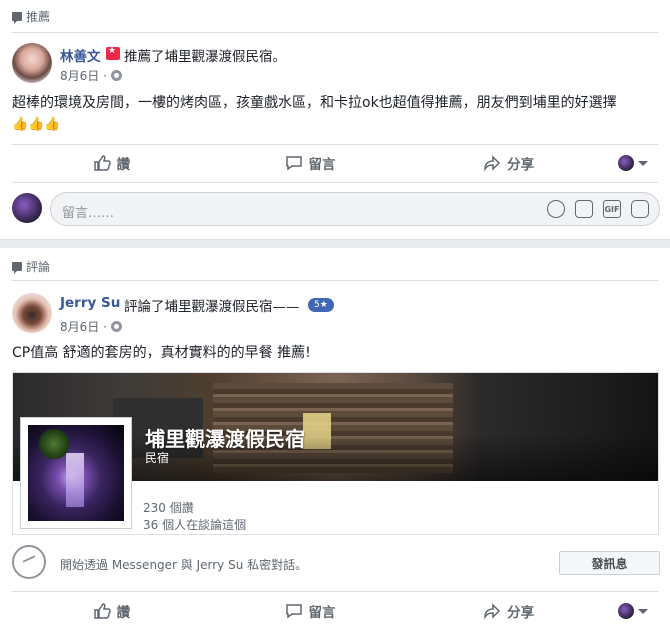 This screenshot has height=634, width=670. Describe the element at coordinates (184, 565) in the screenshot. I see `messenger-prompt: 開始透過 Messenger 與 Jerry Su 私密對話。` at that location.